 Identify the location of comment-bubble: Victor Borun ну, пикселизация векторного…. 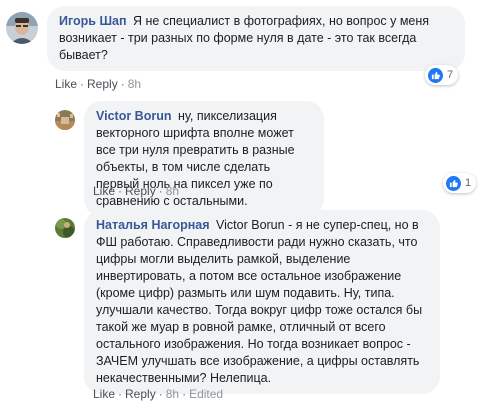
(204, 159).